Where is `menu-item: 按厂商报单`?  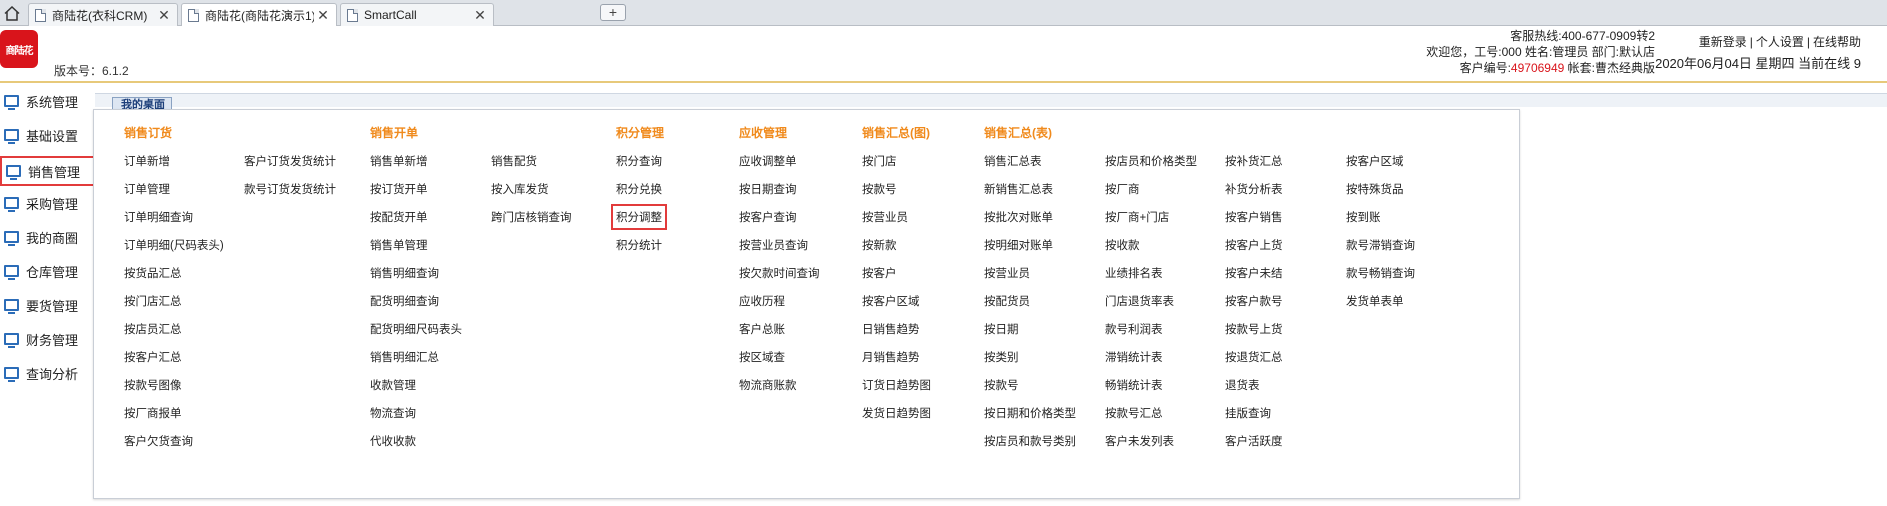
menu-item: 按厂商报单 is located at coordinates (153, 413).